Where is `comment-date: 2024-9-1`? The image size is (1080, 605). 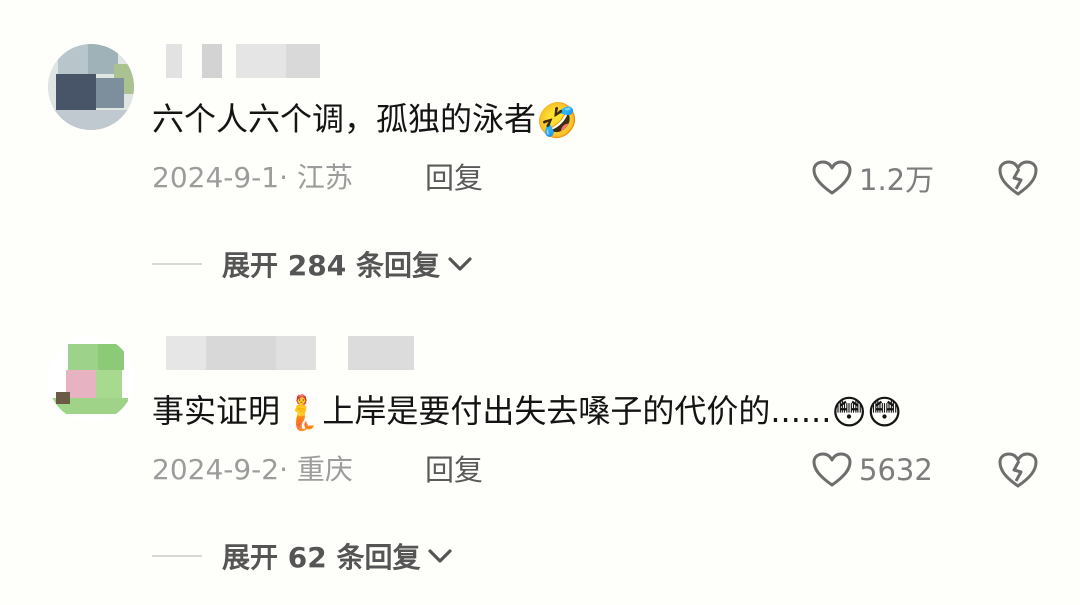
comment-date: 2024-9-1 is located at coordinates (216, 177).